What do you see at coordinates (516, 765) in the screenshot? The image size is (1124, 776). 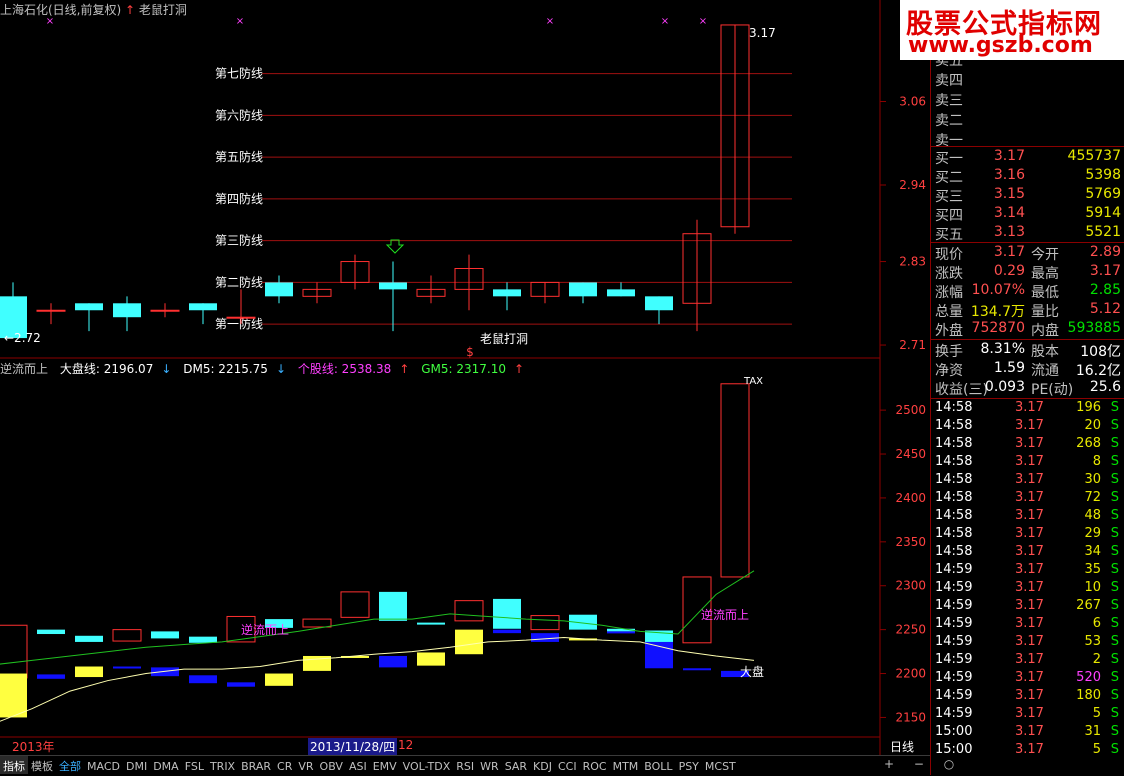 I see `toolbar-item-sar: SAR` at bounding box center [516, 765].